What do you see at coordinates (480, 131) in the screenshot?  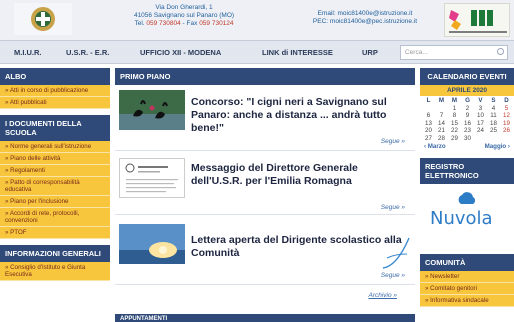 I see `calendar-day: 24` at bounding box center [480, 131].